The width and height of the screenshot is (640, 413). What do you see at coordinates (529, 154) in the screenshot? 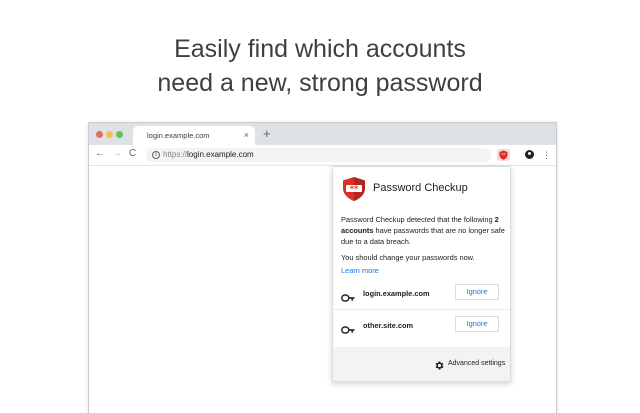
I see `profile-icon` at bounding box center [529, 154].